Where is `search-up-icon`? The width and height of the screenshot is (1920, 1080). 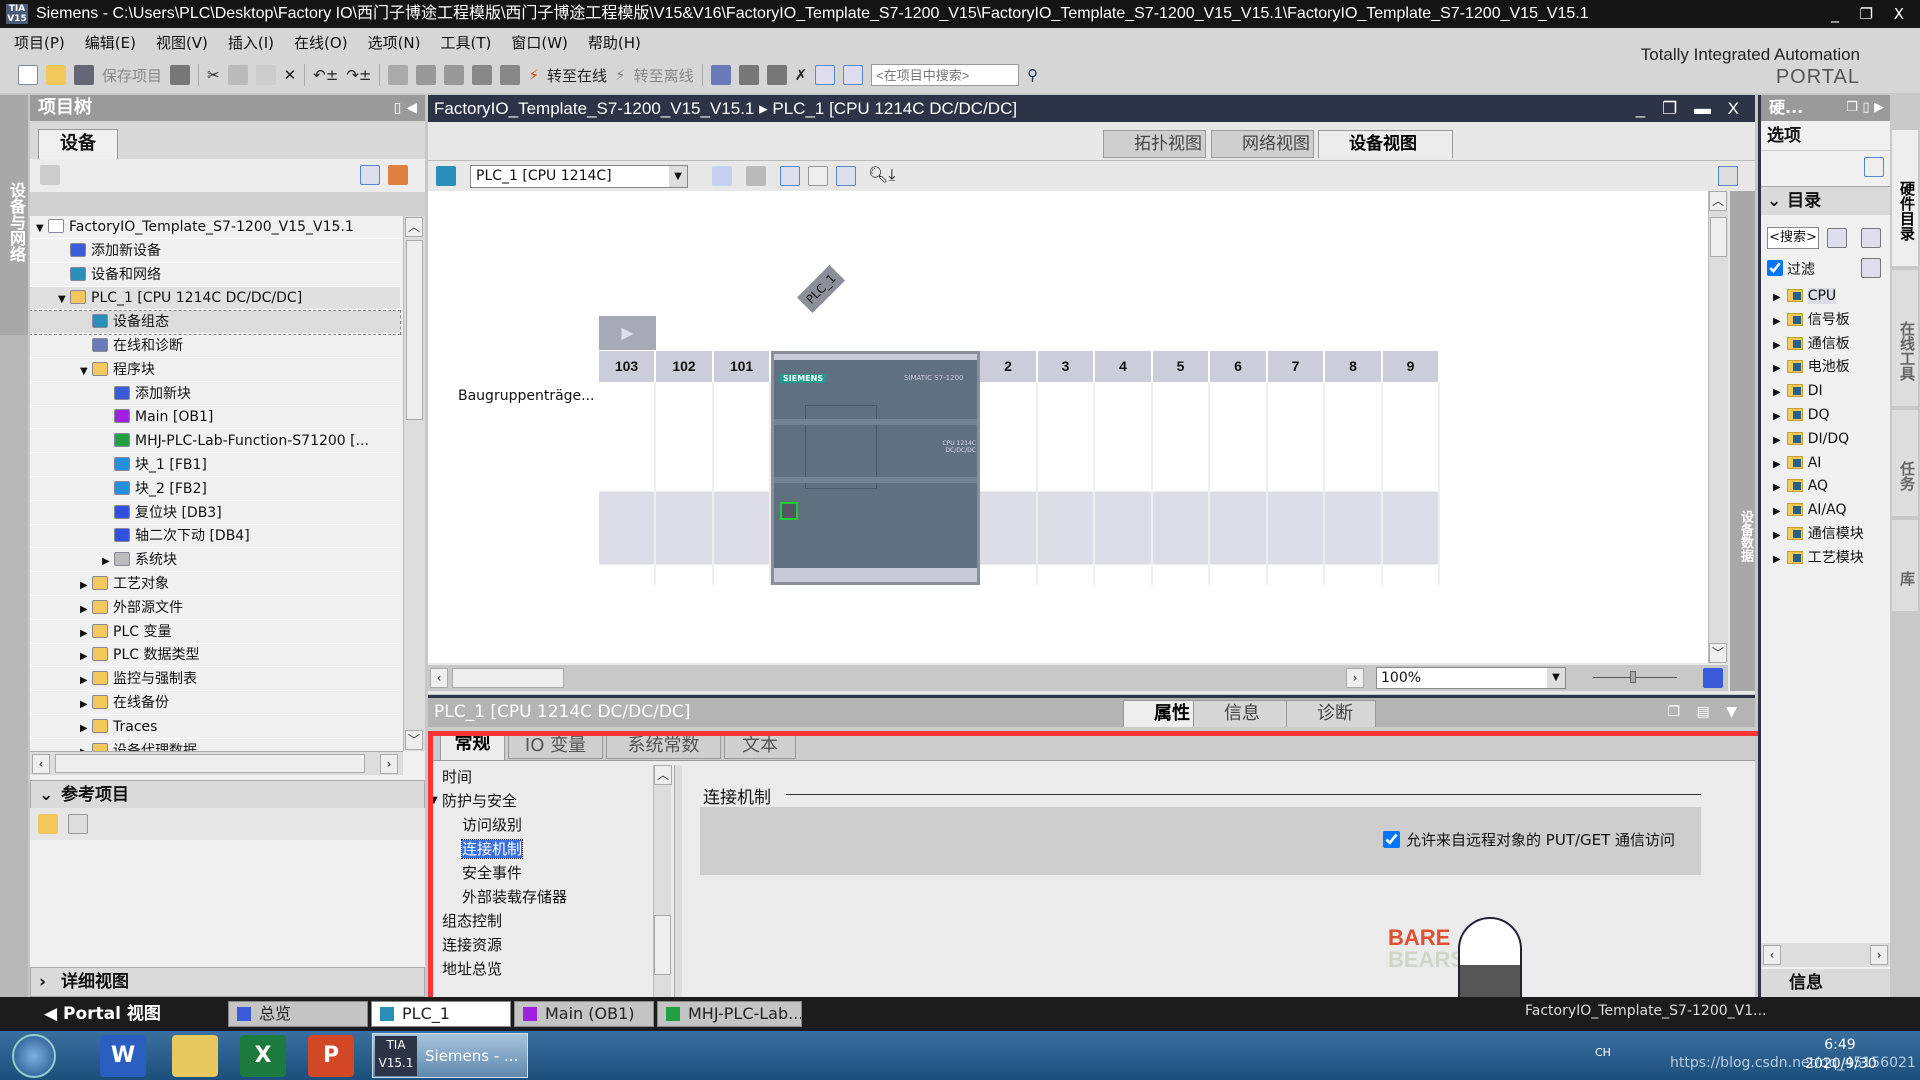
search-up-icon is located at coordinates (1871, 238).